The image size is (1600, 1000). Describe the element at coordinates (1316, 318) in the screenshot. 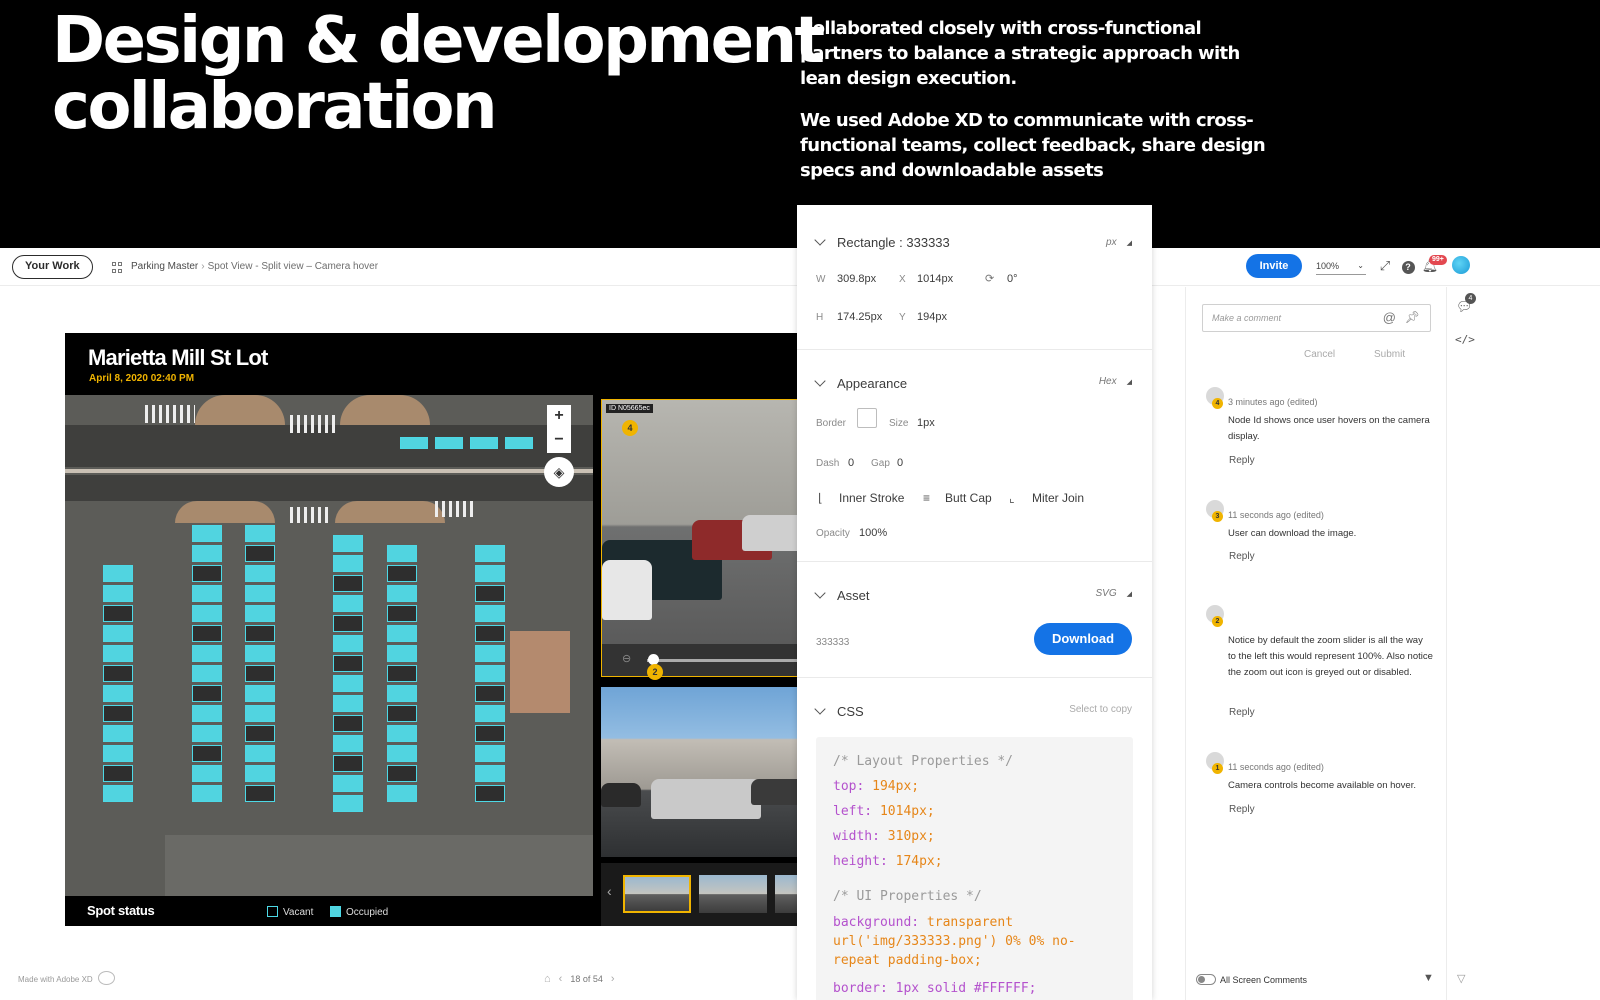

I see `comment-input: Make a comment @ 📌︎` at that location.